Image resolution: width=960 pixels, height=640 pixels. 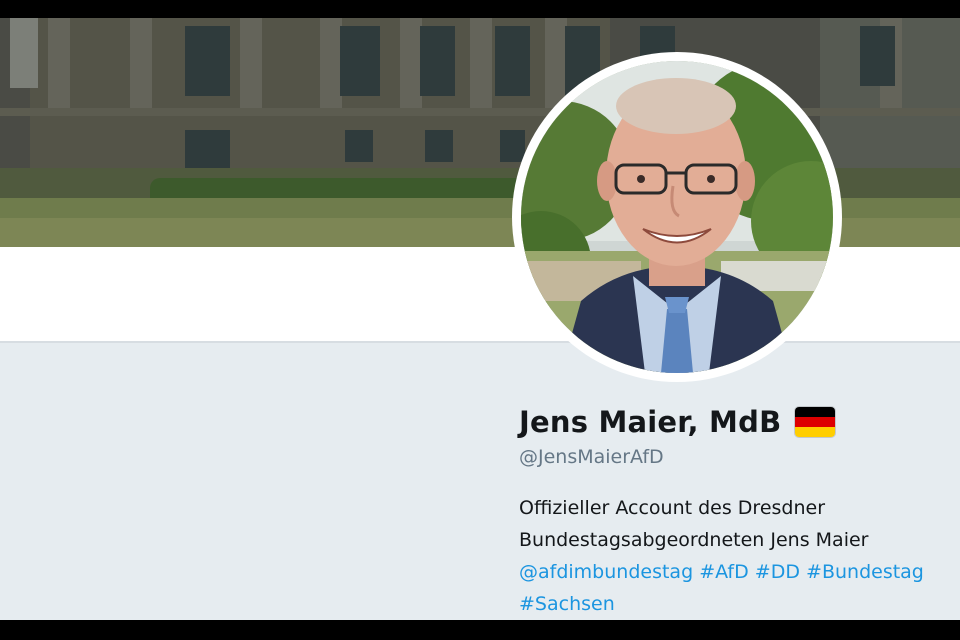 I want to click on germany-flag-icon, so click(x=815, y=422).